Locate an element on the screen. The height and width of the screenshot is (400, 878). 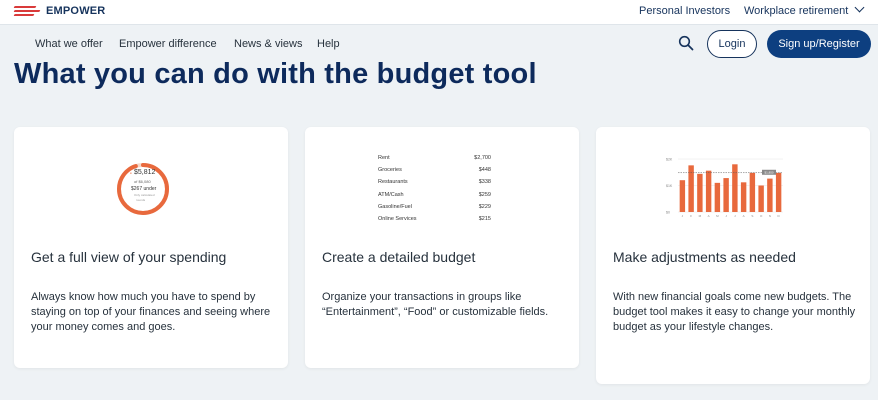
card-title: Get a full view of your spending is located at coordinates (129, 257).